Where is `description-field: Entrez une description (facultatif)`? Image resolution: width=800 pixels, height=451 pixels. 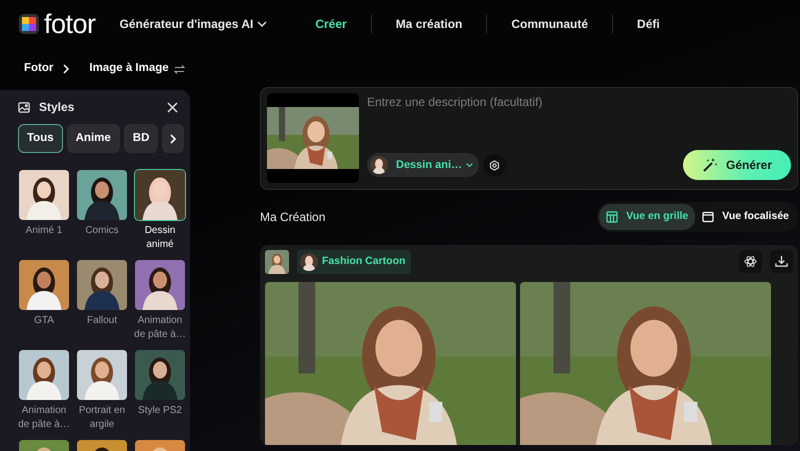
description-field: Entrez une description (facultatif) is located at coordinates (579, 102).